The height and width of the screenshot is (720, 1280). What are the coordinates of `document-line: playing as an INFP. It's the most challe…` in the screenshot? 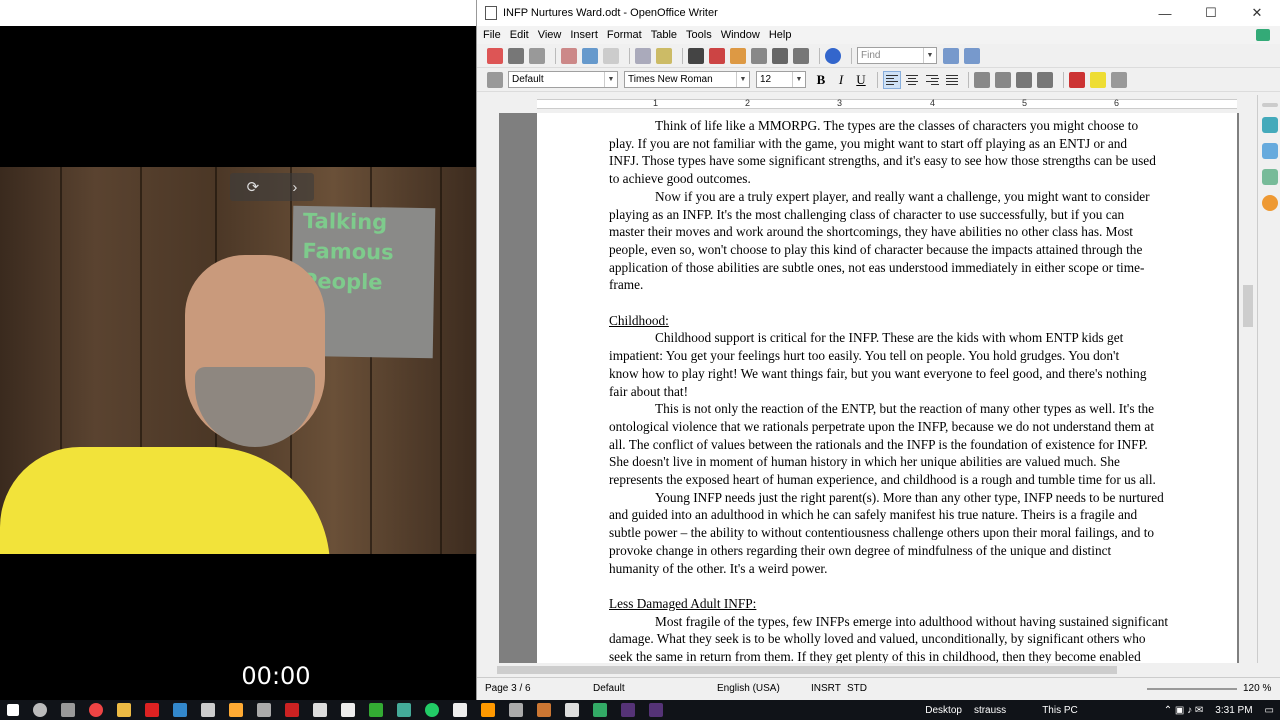 It's located at (923, 215).